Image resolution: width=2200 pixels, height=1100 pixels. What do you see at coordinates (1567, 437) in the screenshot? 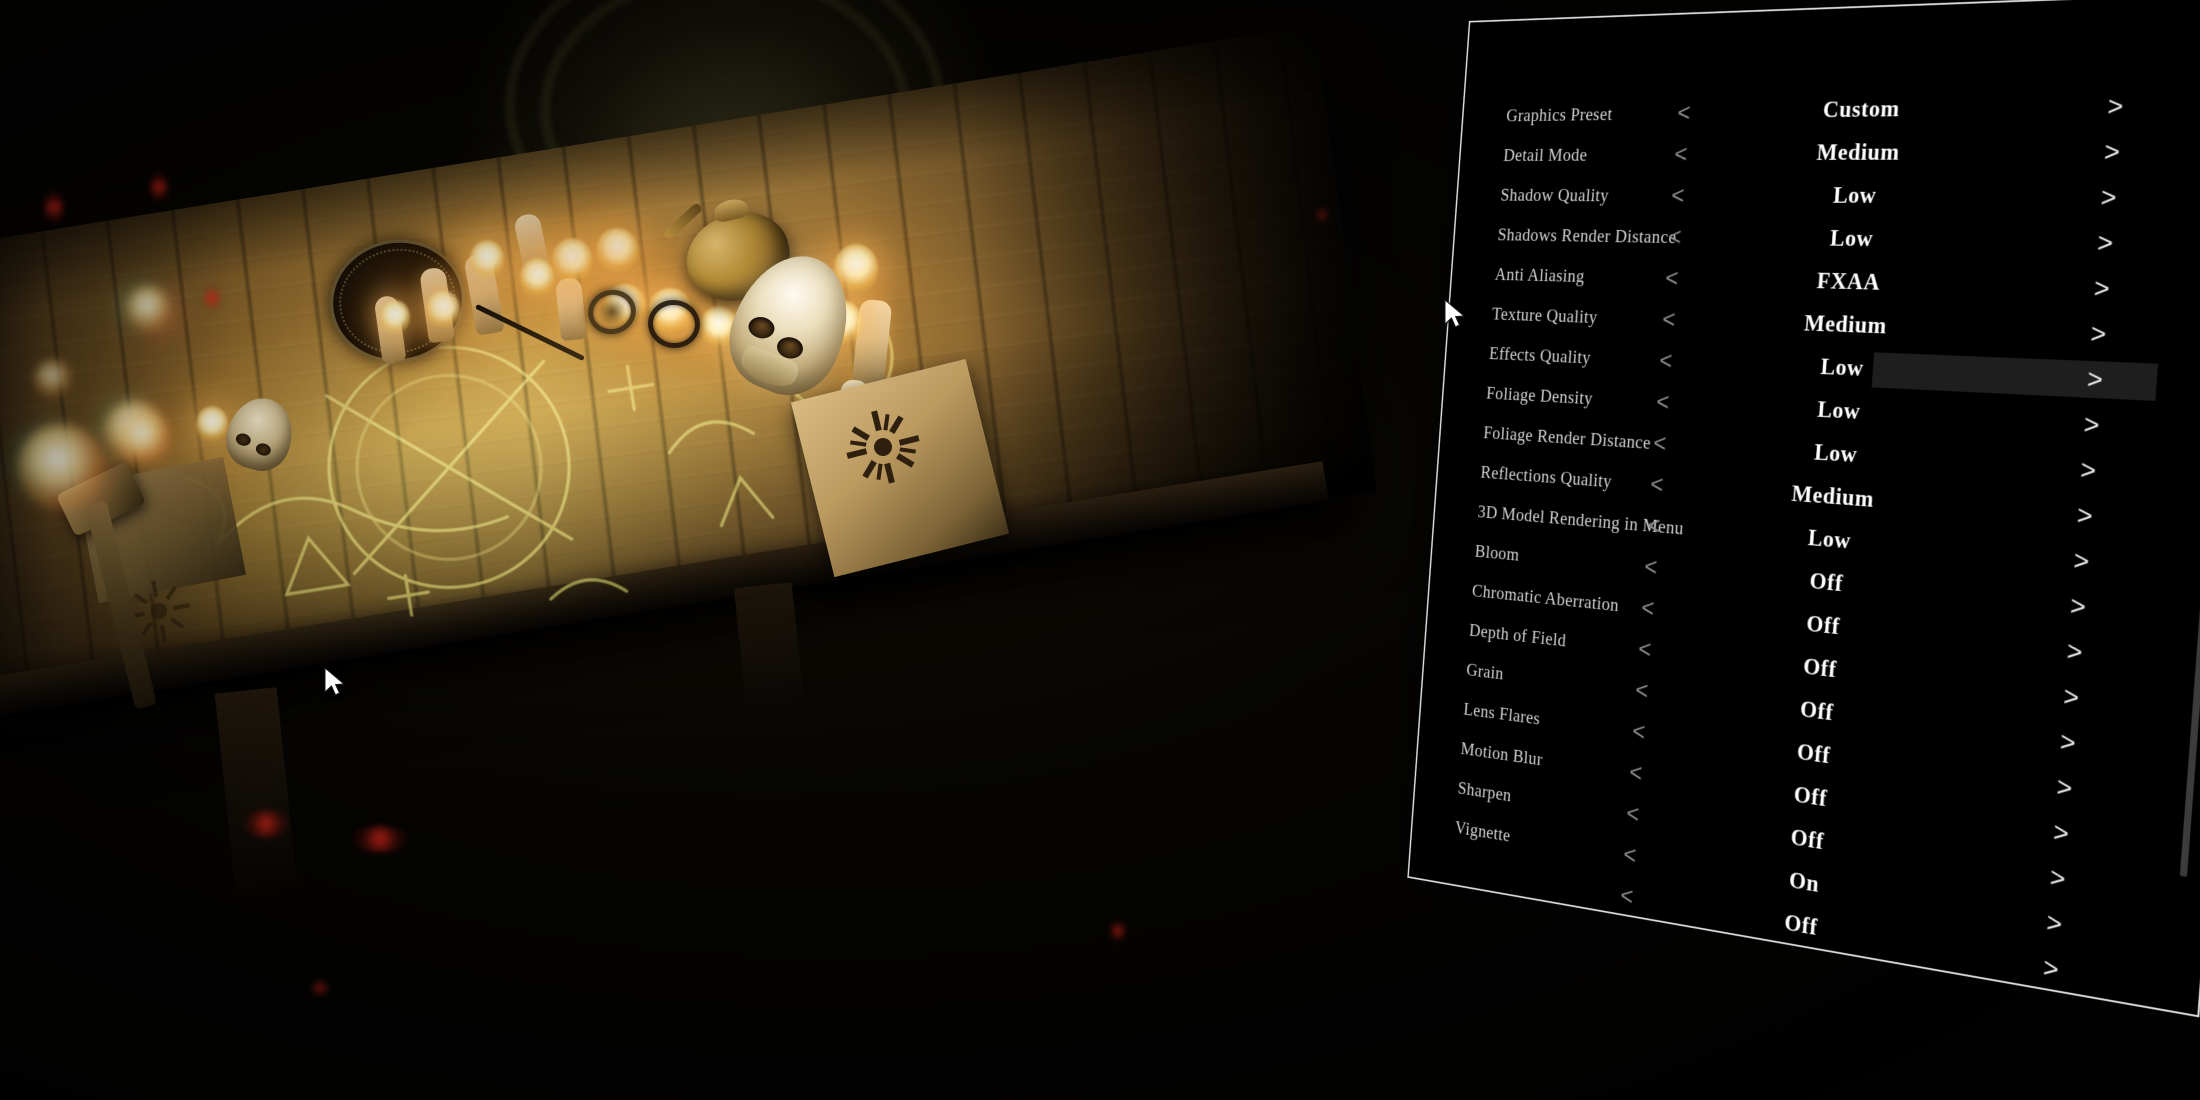
I see `setting-label: Foliage Render Distance` at bounding box center [1567, 437].